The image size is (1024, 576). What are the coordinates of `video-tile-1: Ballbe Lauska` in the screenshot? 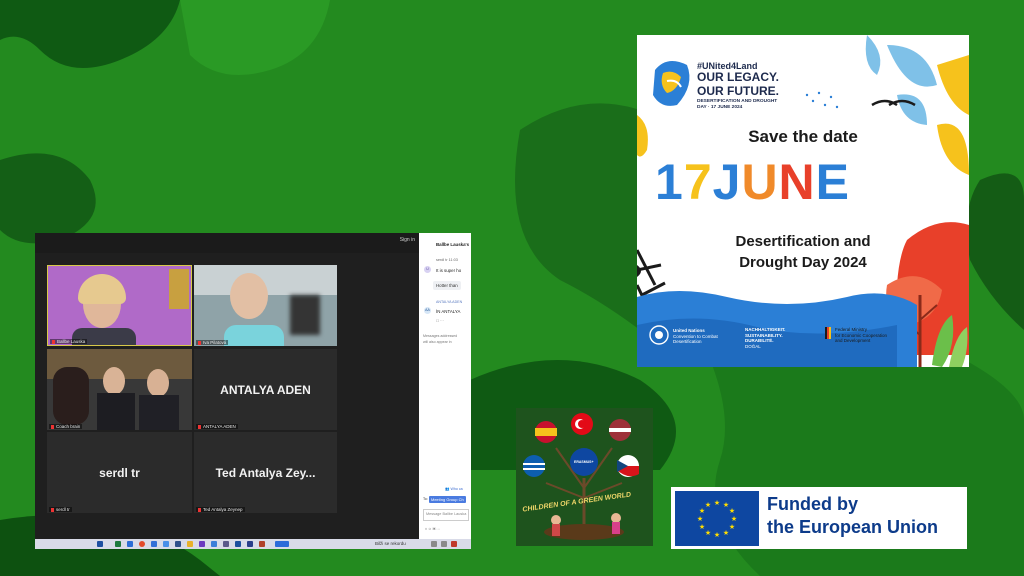 It's located at (119, 305).